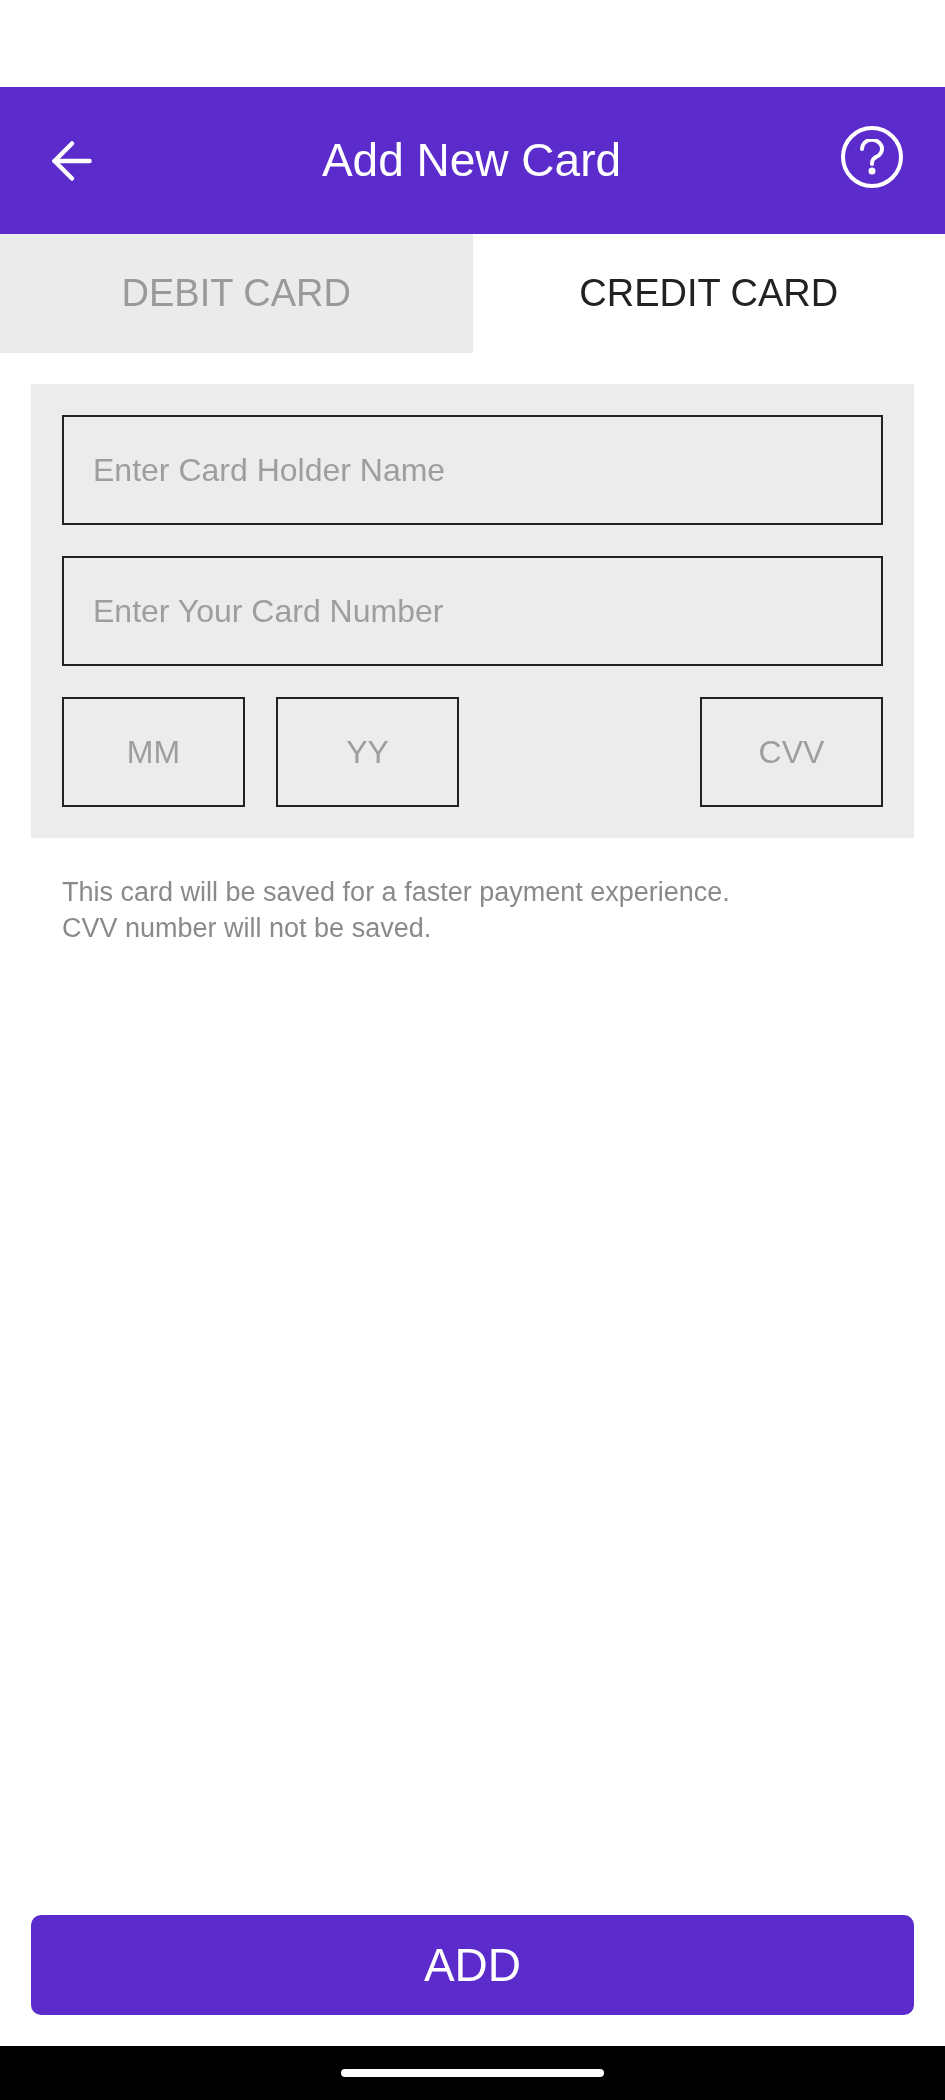  Describe the element at coordinates (471, 160) in the screenshot. I see `page-title: Add New Card` at that location.